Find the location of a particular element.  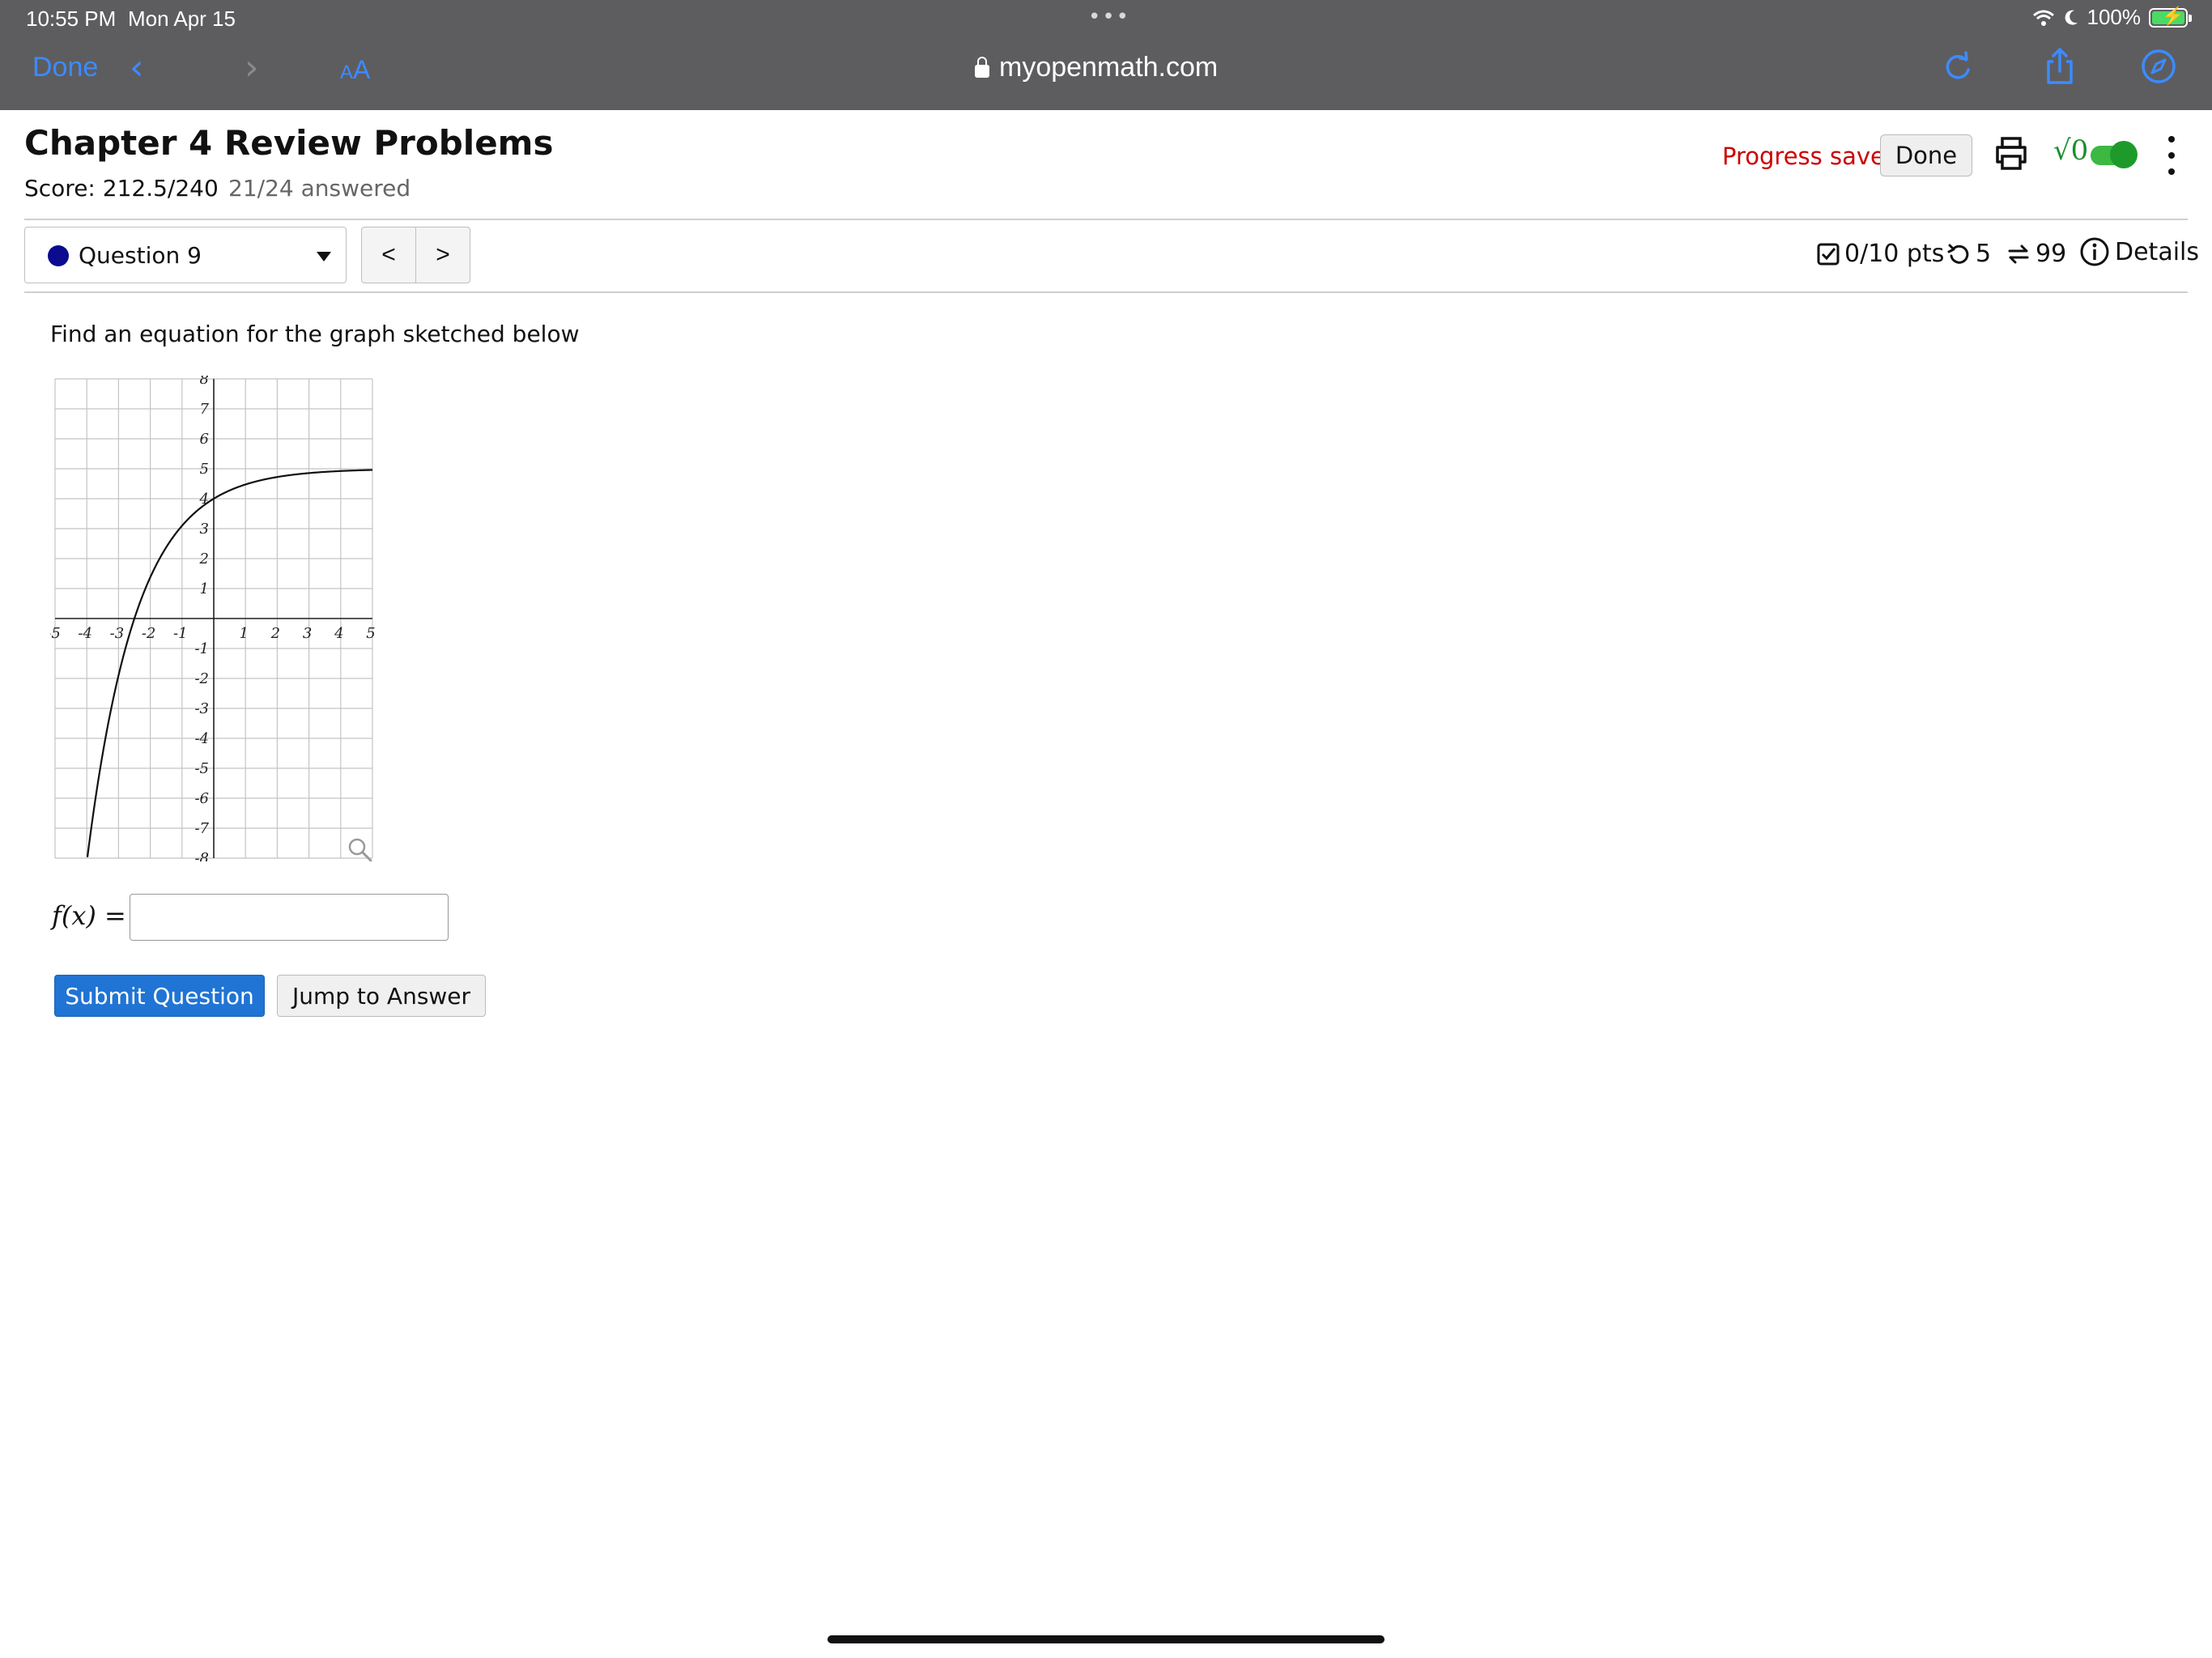

y-tick-label: -6 is located at coordinates (202, 798).